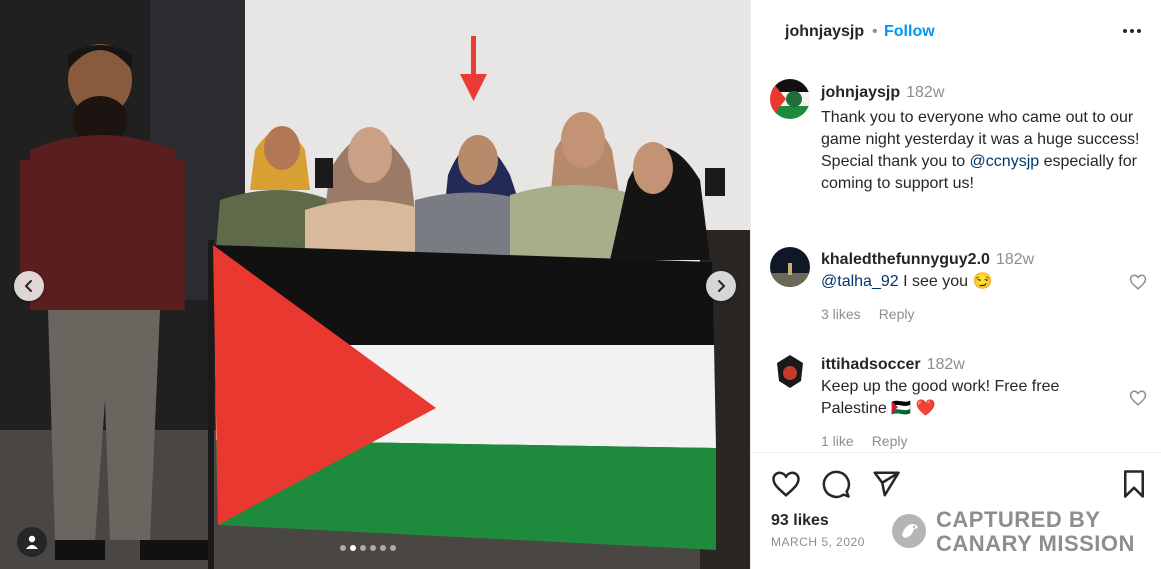 The image size is (1161, 569). What do you see at coordinates (836, 484) in the screenshot?
I see `comment-icon` at bounding box center [836, 484].